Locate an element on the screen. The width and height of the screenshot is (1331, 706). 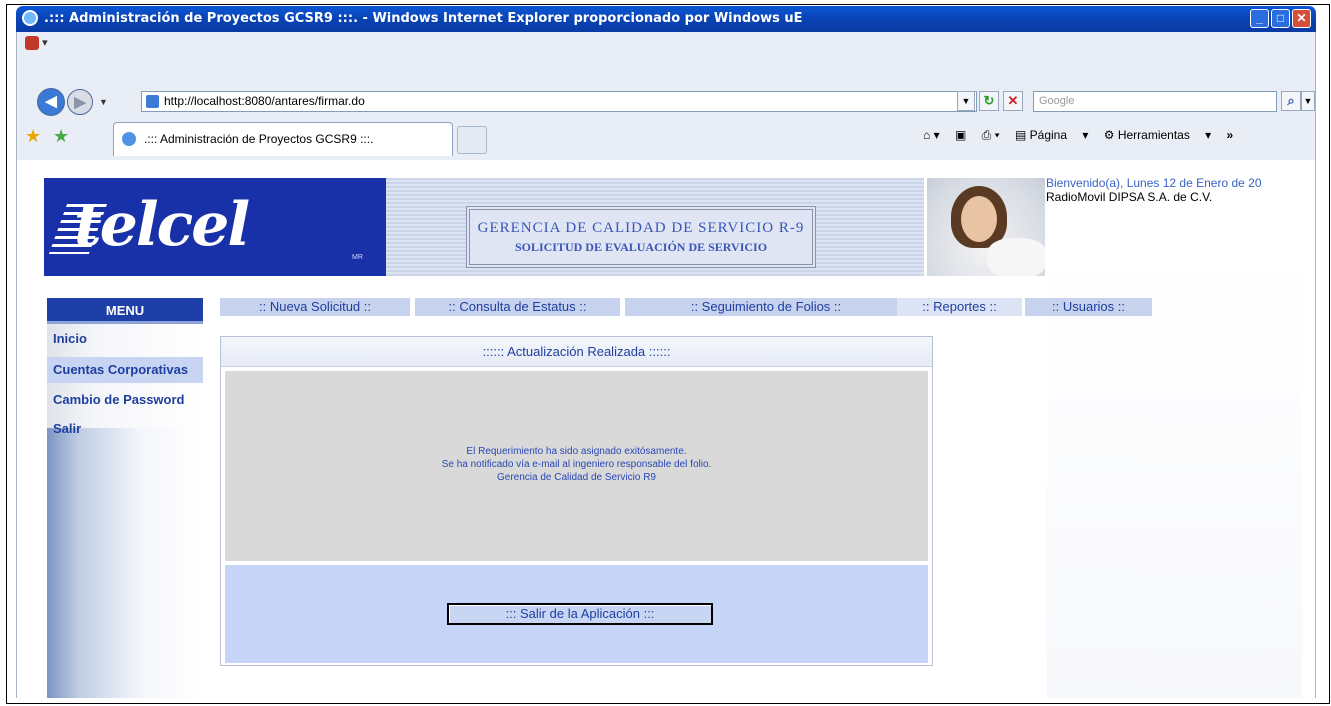
nav-seguimiento-folios: :: Seguimiento de Folios :: is located at coordinates (766, 307).